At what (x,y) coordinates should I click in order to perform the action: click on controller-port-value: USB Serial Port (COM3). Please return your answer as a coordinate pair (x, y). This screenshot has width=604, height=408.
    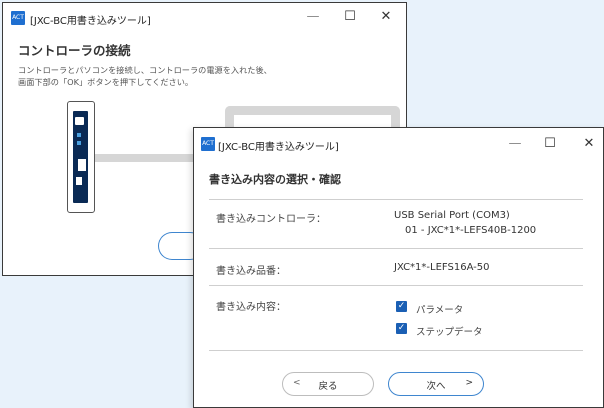
    Looking at the image, I should click on (452, 215).